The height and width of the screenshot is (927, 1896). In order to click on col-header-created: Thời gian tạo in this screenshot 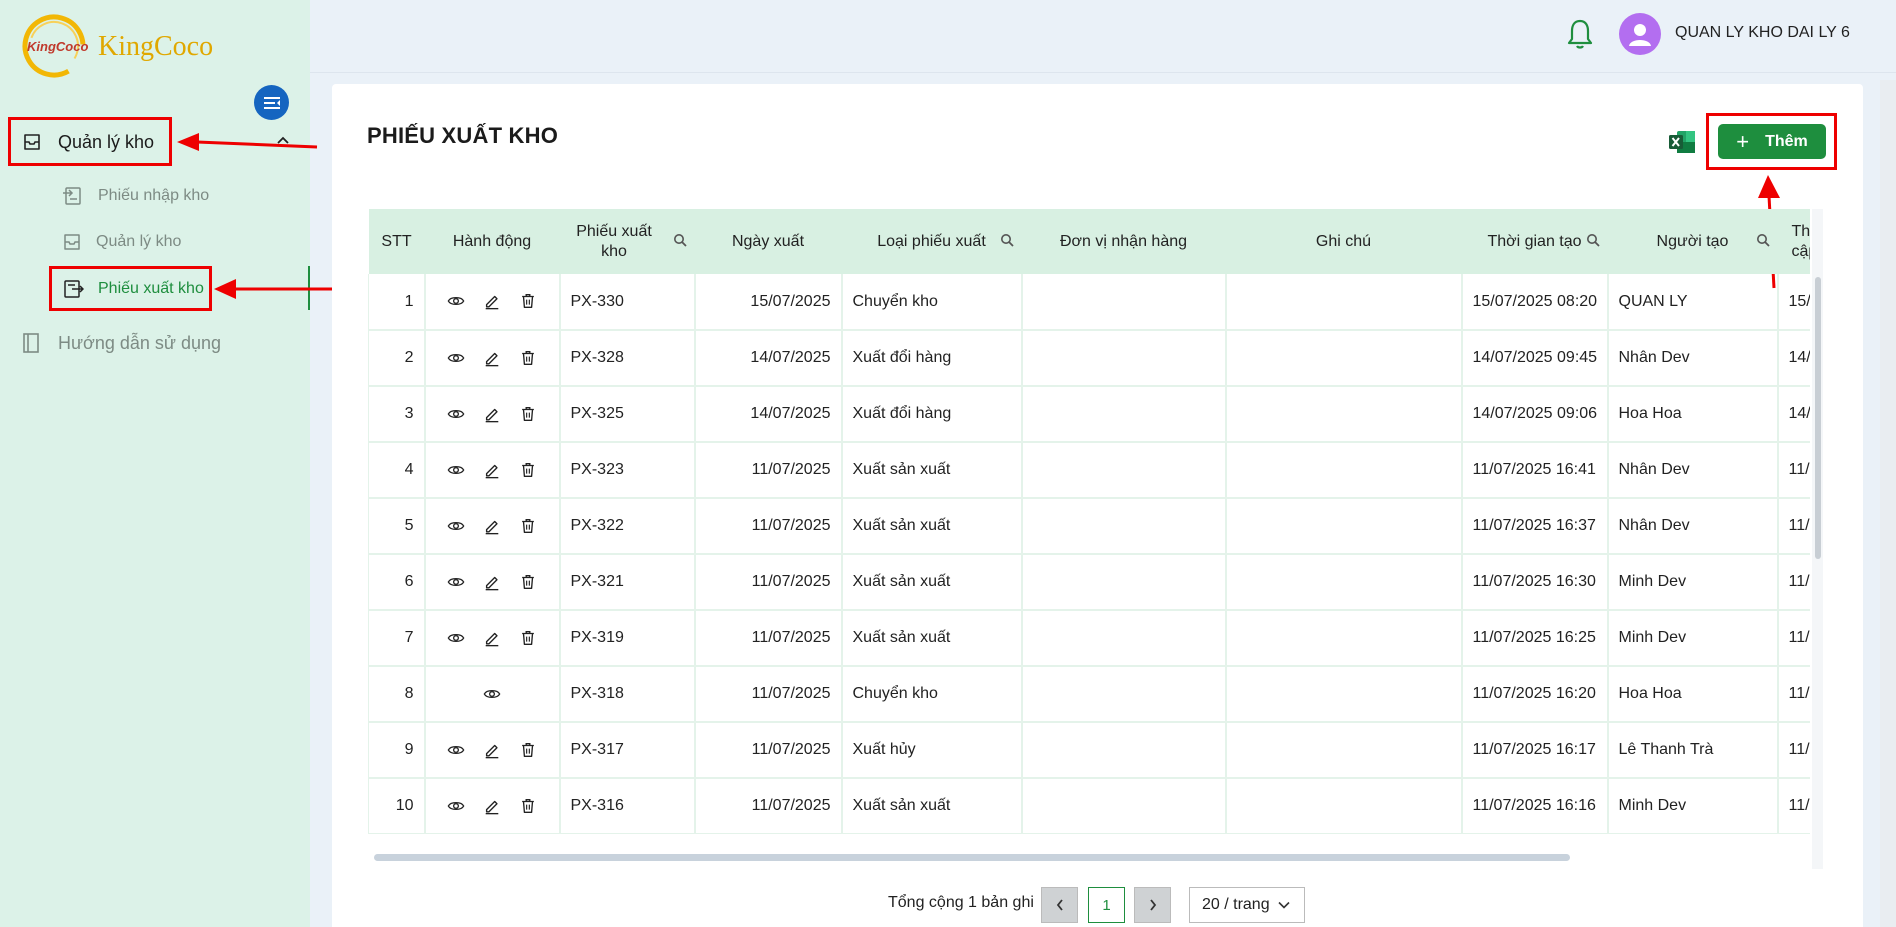, I will do `click(1534, 241)`.